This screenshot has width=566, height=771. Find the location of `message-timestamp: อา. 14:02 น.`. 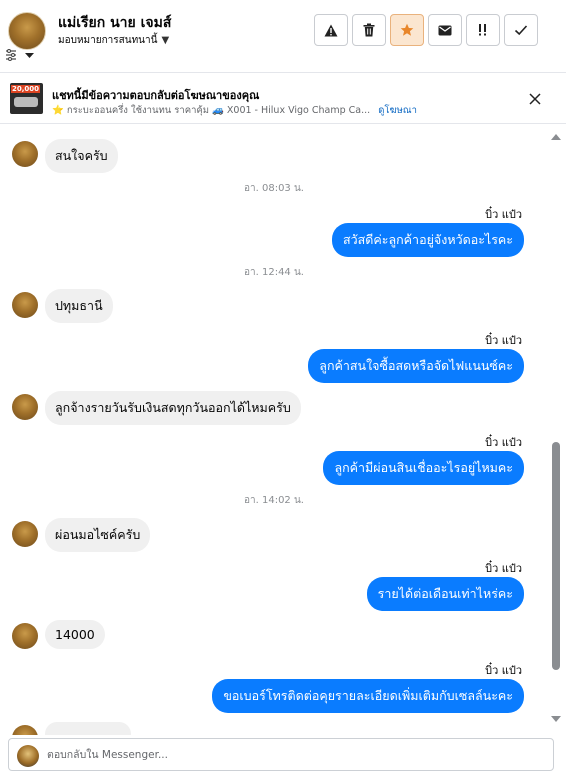

message-timestamp: อา. 14:02 น. is located at coordinates (274, 500).